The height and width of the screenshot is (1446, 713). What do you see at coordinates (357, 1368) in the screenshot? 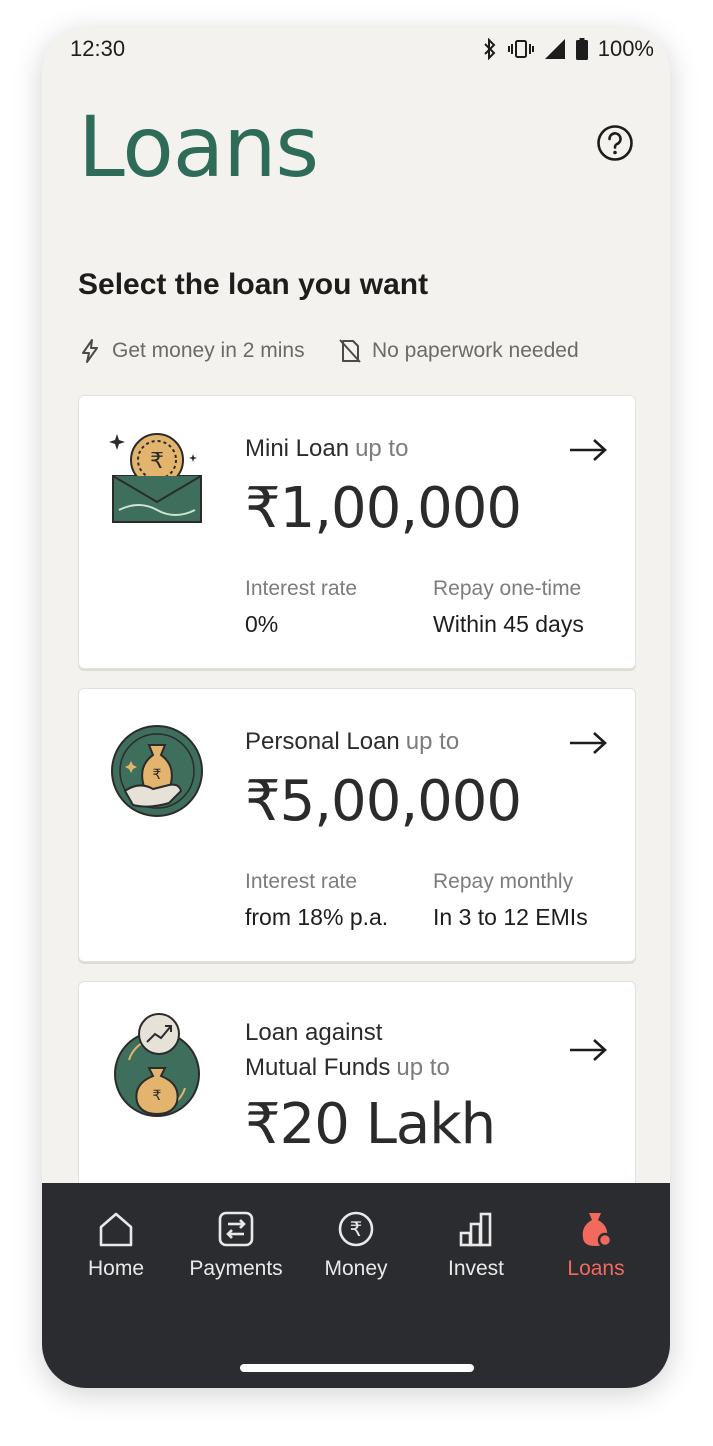
I see `home-indicator` at bounding box center [357, 1368].